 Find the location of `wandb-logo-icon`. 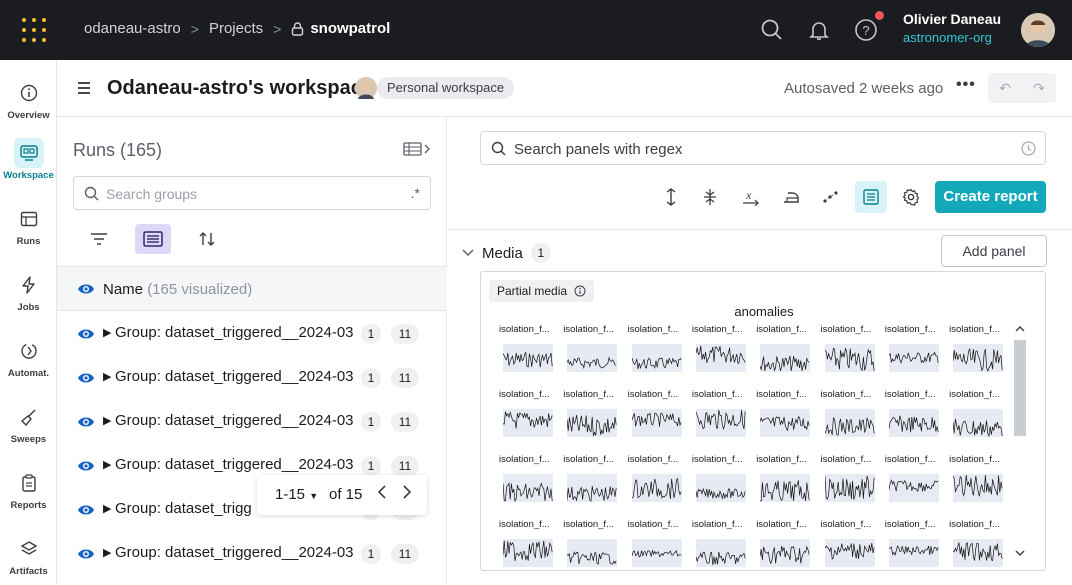

wandb-logo-icon is located at coordinates (35, 30).